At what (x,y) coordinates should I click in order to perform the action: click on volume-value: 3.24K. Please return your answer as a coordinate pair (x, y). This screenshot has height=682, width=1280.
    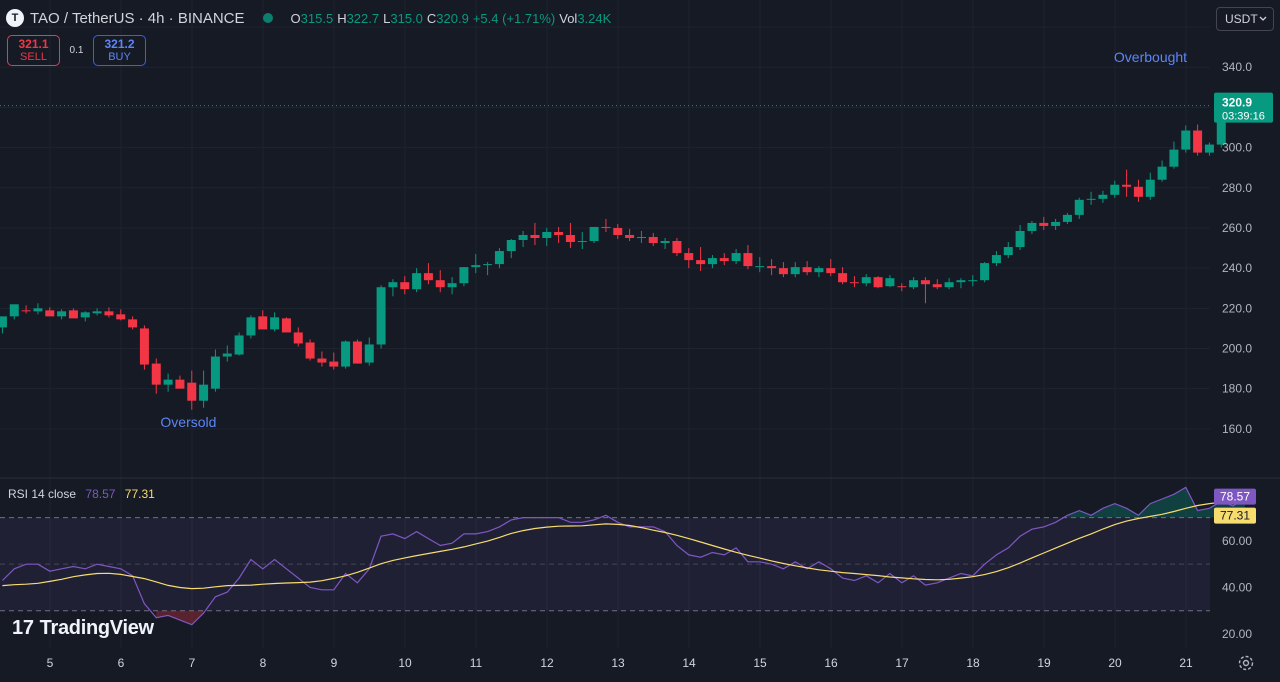
    Looking at the image, I should click on (594, 18).